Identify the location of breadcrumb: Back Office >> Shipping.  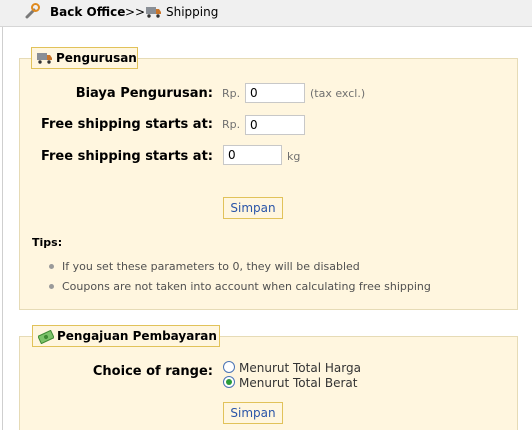
(266, 13).